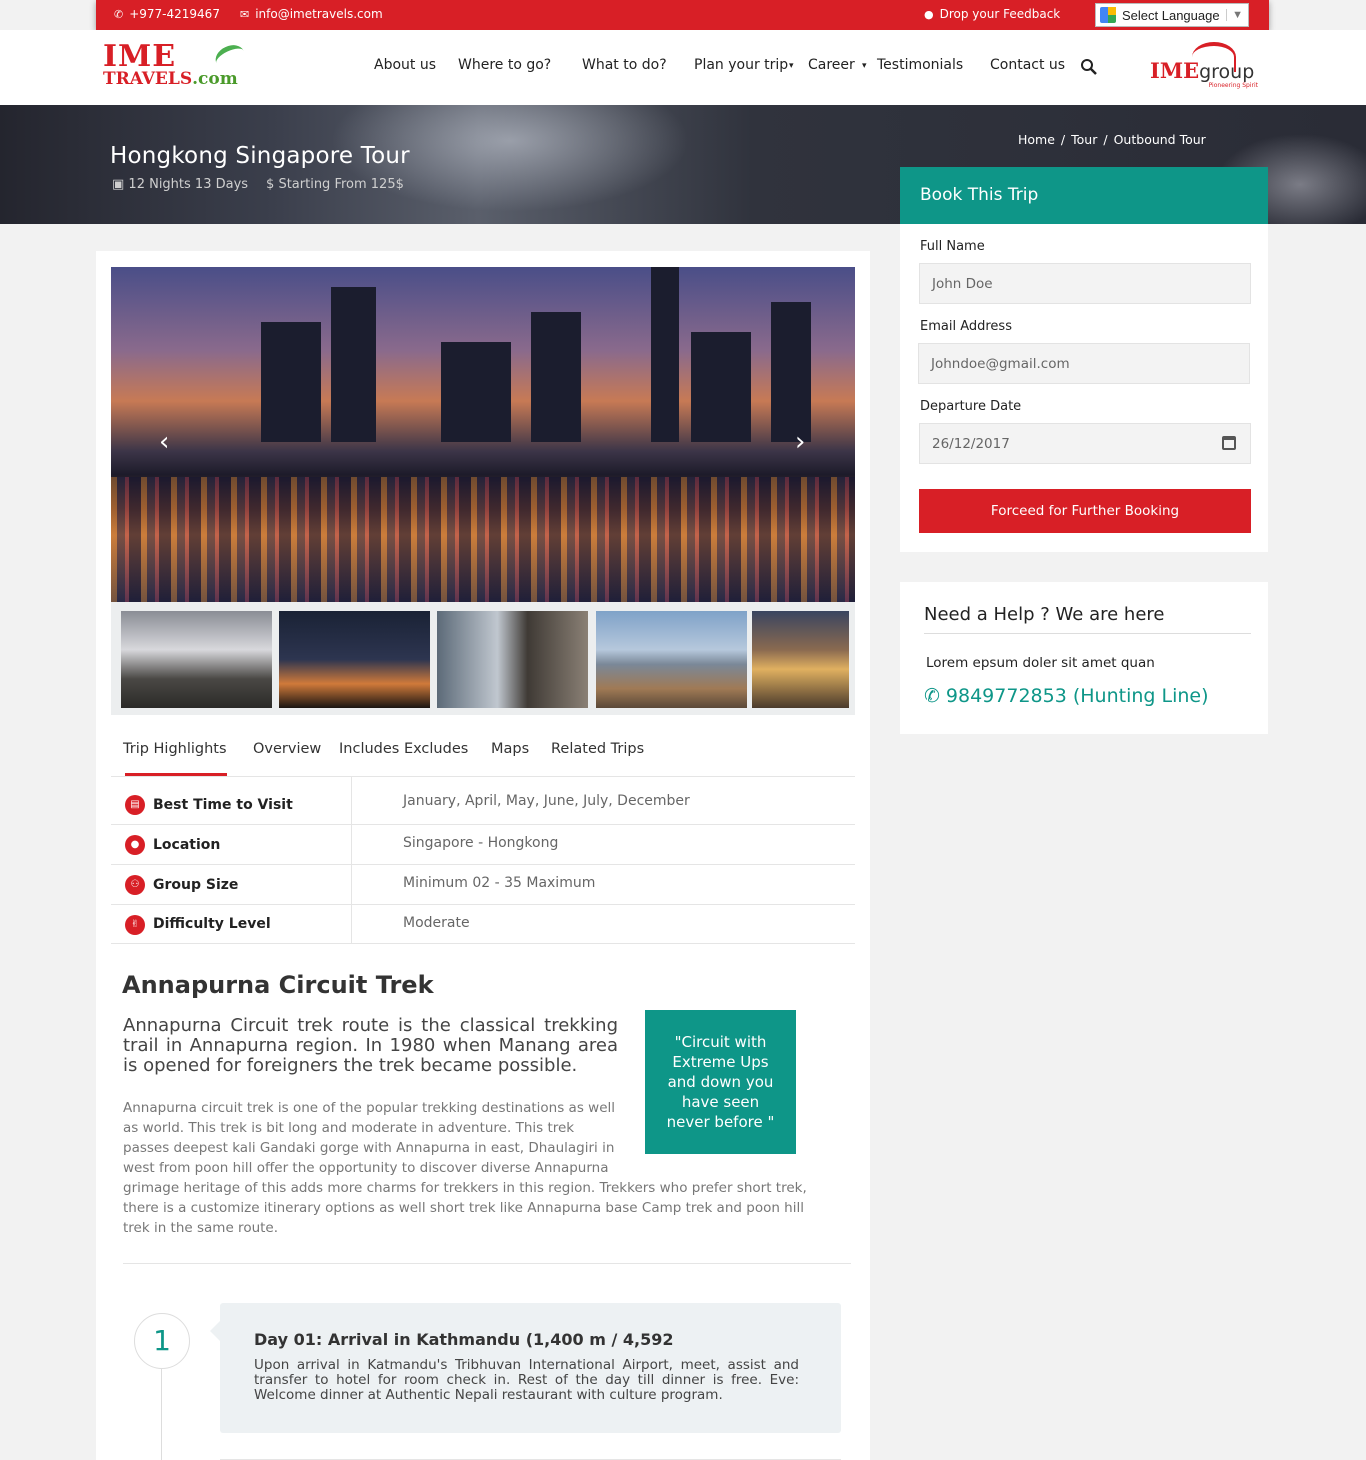  Describe the element at coordinates (287, 749) in the screenshot. I see `tab-overview: Overview` at that location.